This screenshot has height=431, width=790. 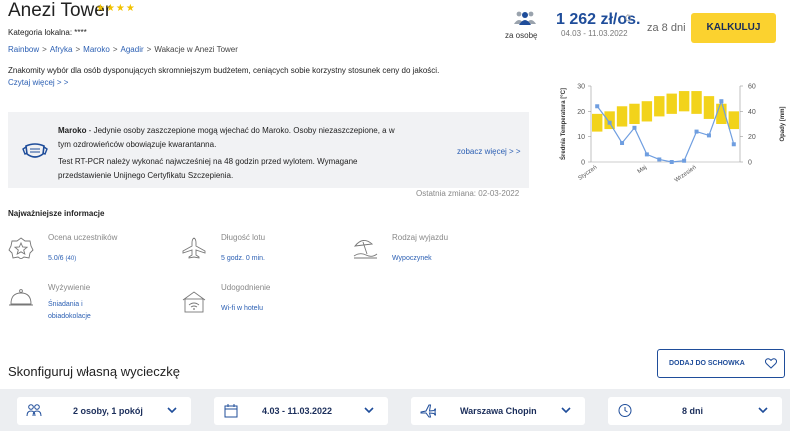 What do you see at coordinates (420, 237) in the screenshot?
I see `fact-label: Rodzaj wyjazdu` at bounding box center [420, 237].